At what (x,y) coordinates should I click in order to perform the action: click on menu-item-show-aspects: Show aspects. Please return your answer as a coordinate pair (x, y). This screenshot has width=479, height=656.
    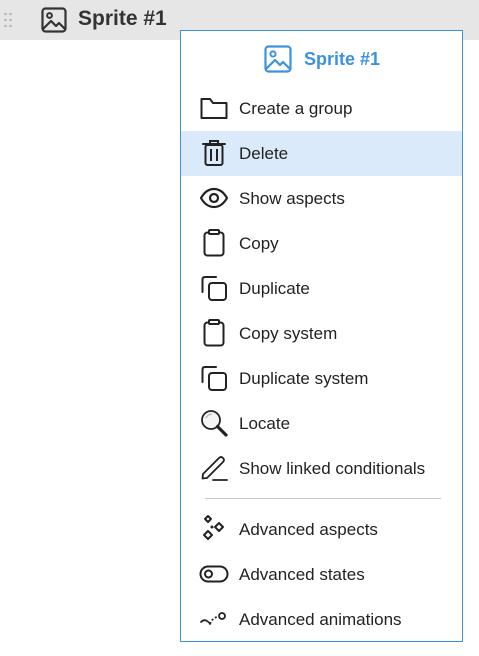
    Looking at the image, I should click on (321, 198).